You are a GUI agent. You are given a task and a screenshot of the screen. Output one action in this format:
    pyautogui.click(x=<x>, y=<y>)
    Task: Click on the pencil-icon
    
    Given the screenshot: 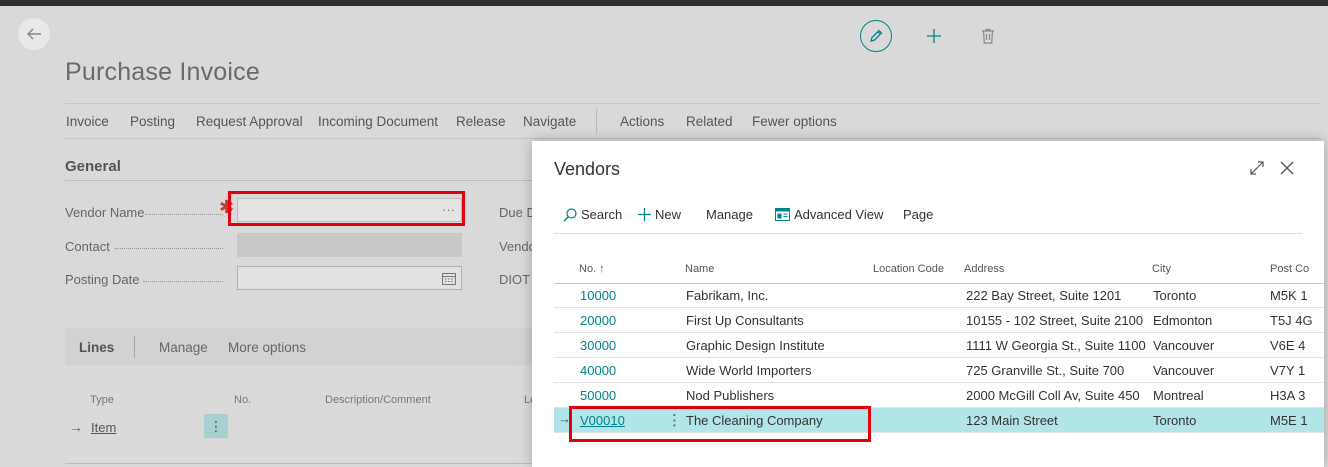 What is the action you would take?
    pyautogui.click(x=876, y=35)
    